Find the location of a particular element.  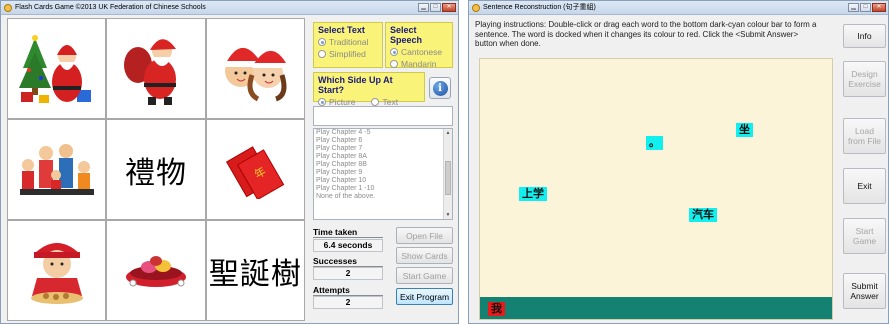

radio-traditional: Traditional is located at coordinates (348, 42).